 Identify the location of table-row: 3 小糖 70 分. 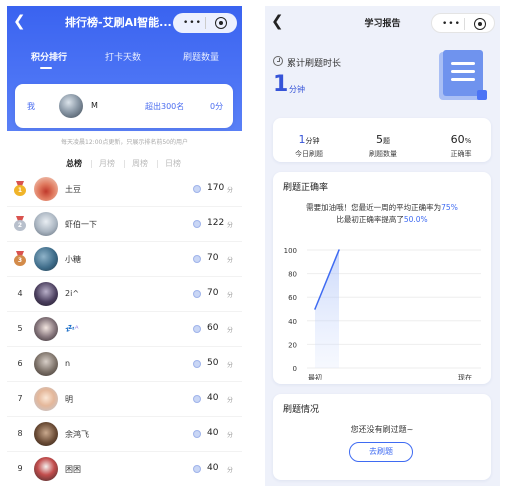
(124, 259).